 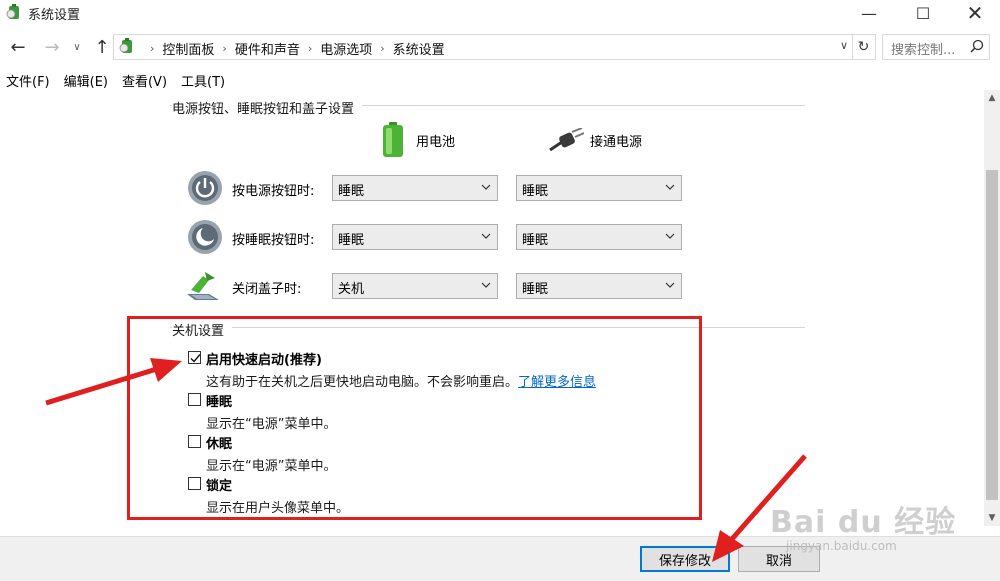 I want to click on minimize-button: —, so click(x=869, y=13).